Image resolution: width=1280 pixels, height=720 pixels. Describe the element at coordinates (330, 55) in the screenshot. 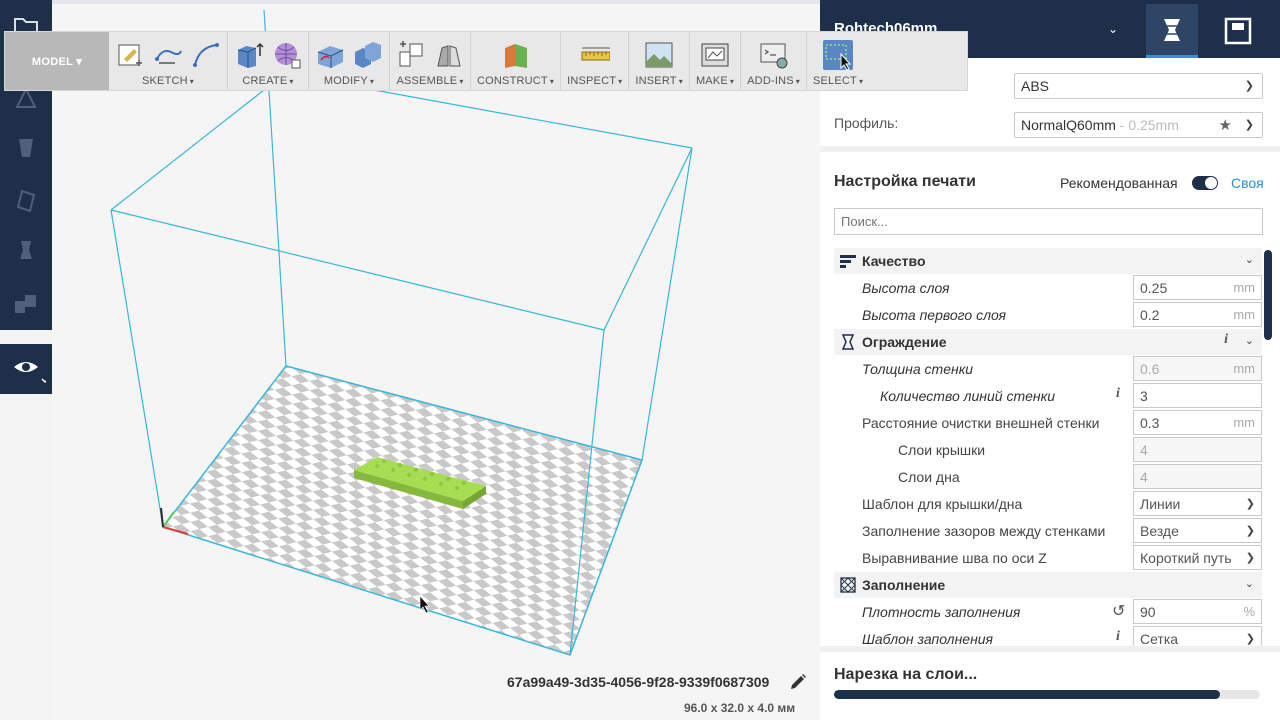

I see `press-pull-icon` at that location.